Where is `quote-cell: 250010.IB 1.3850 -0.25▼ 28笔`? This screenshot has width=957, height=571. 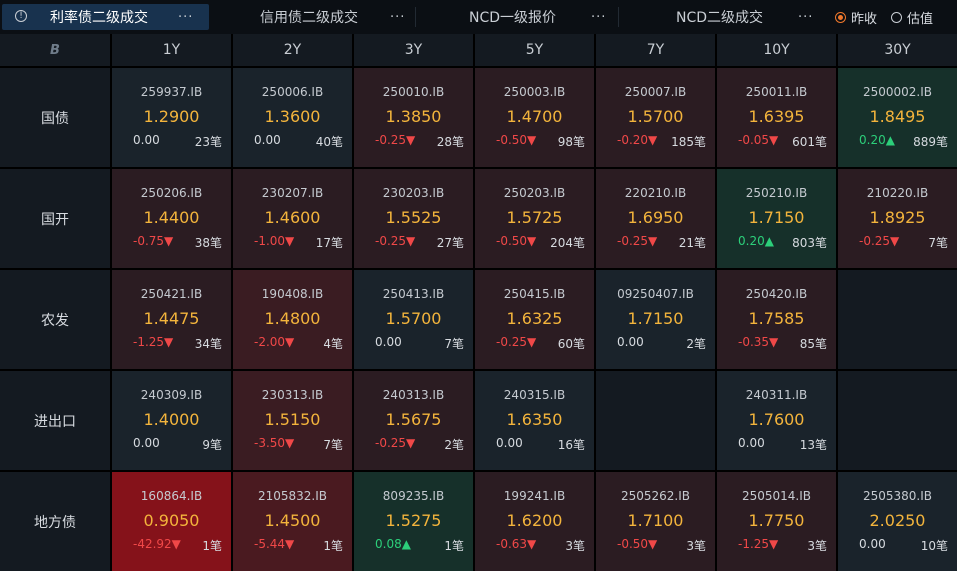 quote-cell: 250010.IB 1.3850 -0.25▼ 28笔 is located at coordinates (413, 117).